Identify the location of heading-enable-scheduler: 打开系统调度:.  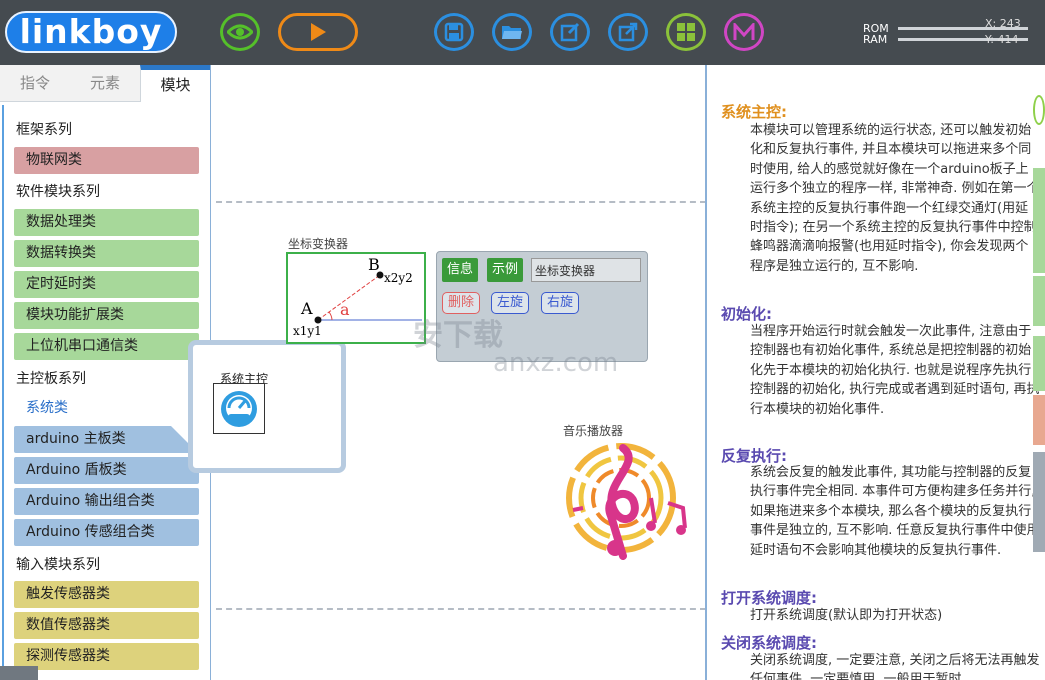
(769, 598).